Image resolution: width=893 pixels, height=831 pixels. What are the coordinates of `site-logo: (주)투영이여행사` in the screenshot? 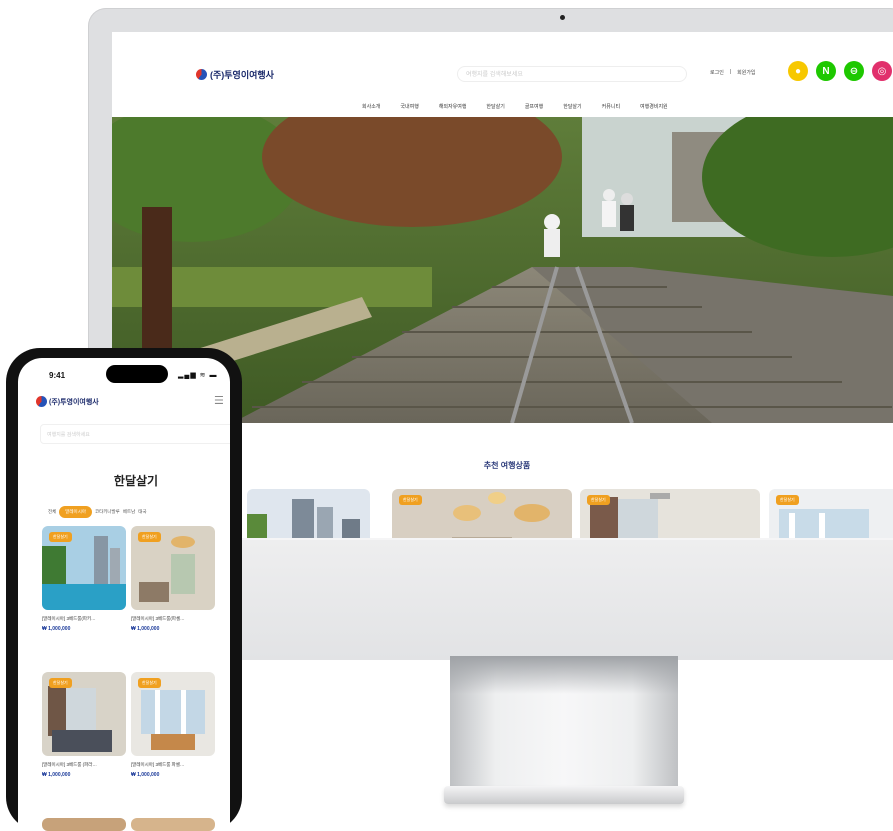 It's located at (235, 74).